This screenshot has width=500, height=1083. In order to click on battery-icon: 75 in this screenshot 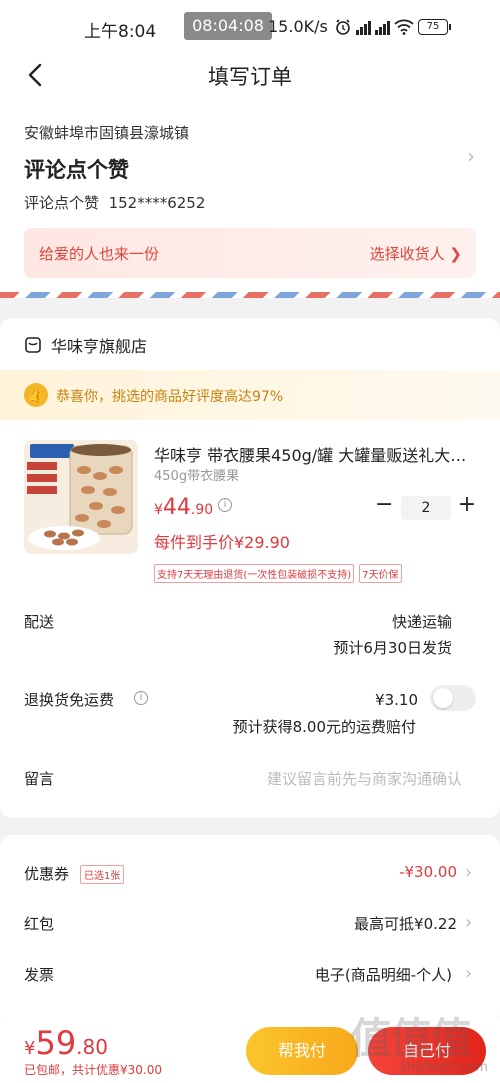, I will do `click(434, 27)`.